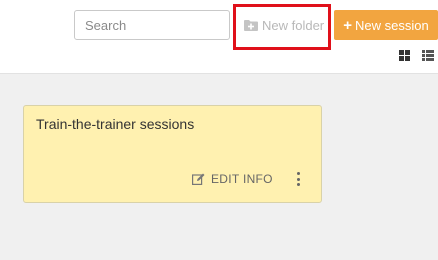 The height and width of the screenshot is (260, 438). Describe the element at coordinates (428, 55) in the screenshot. I see `list-view-icon` at that location.